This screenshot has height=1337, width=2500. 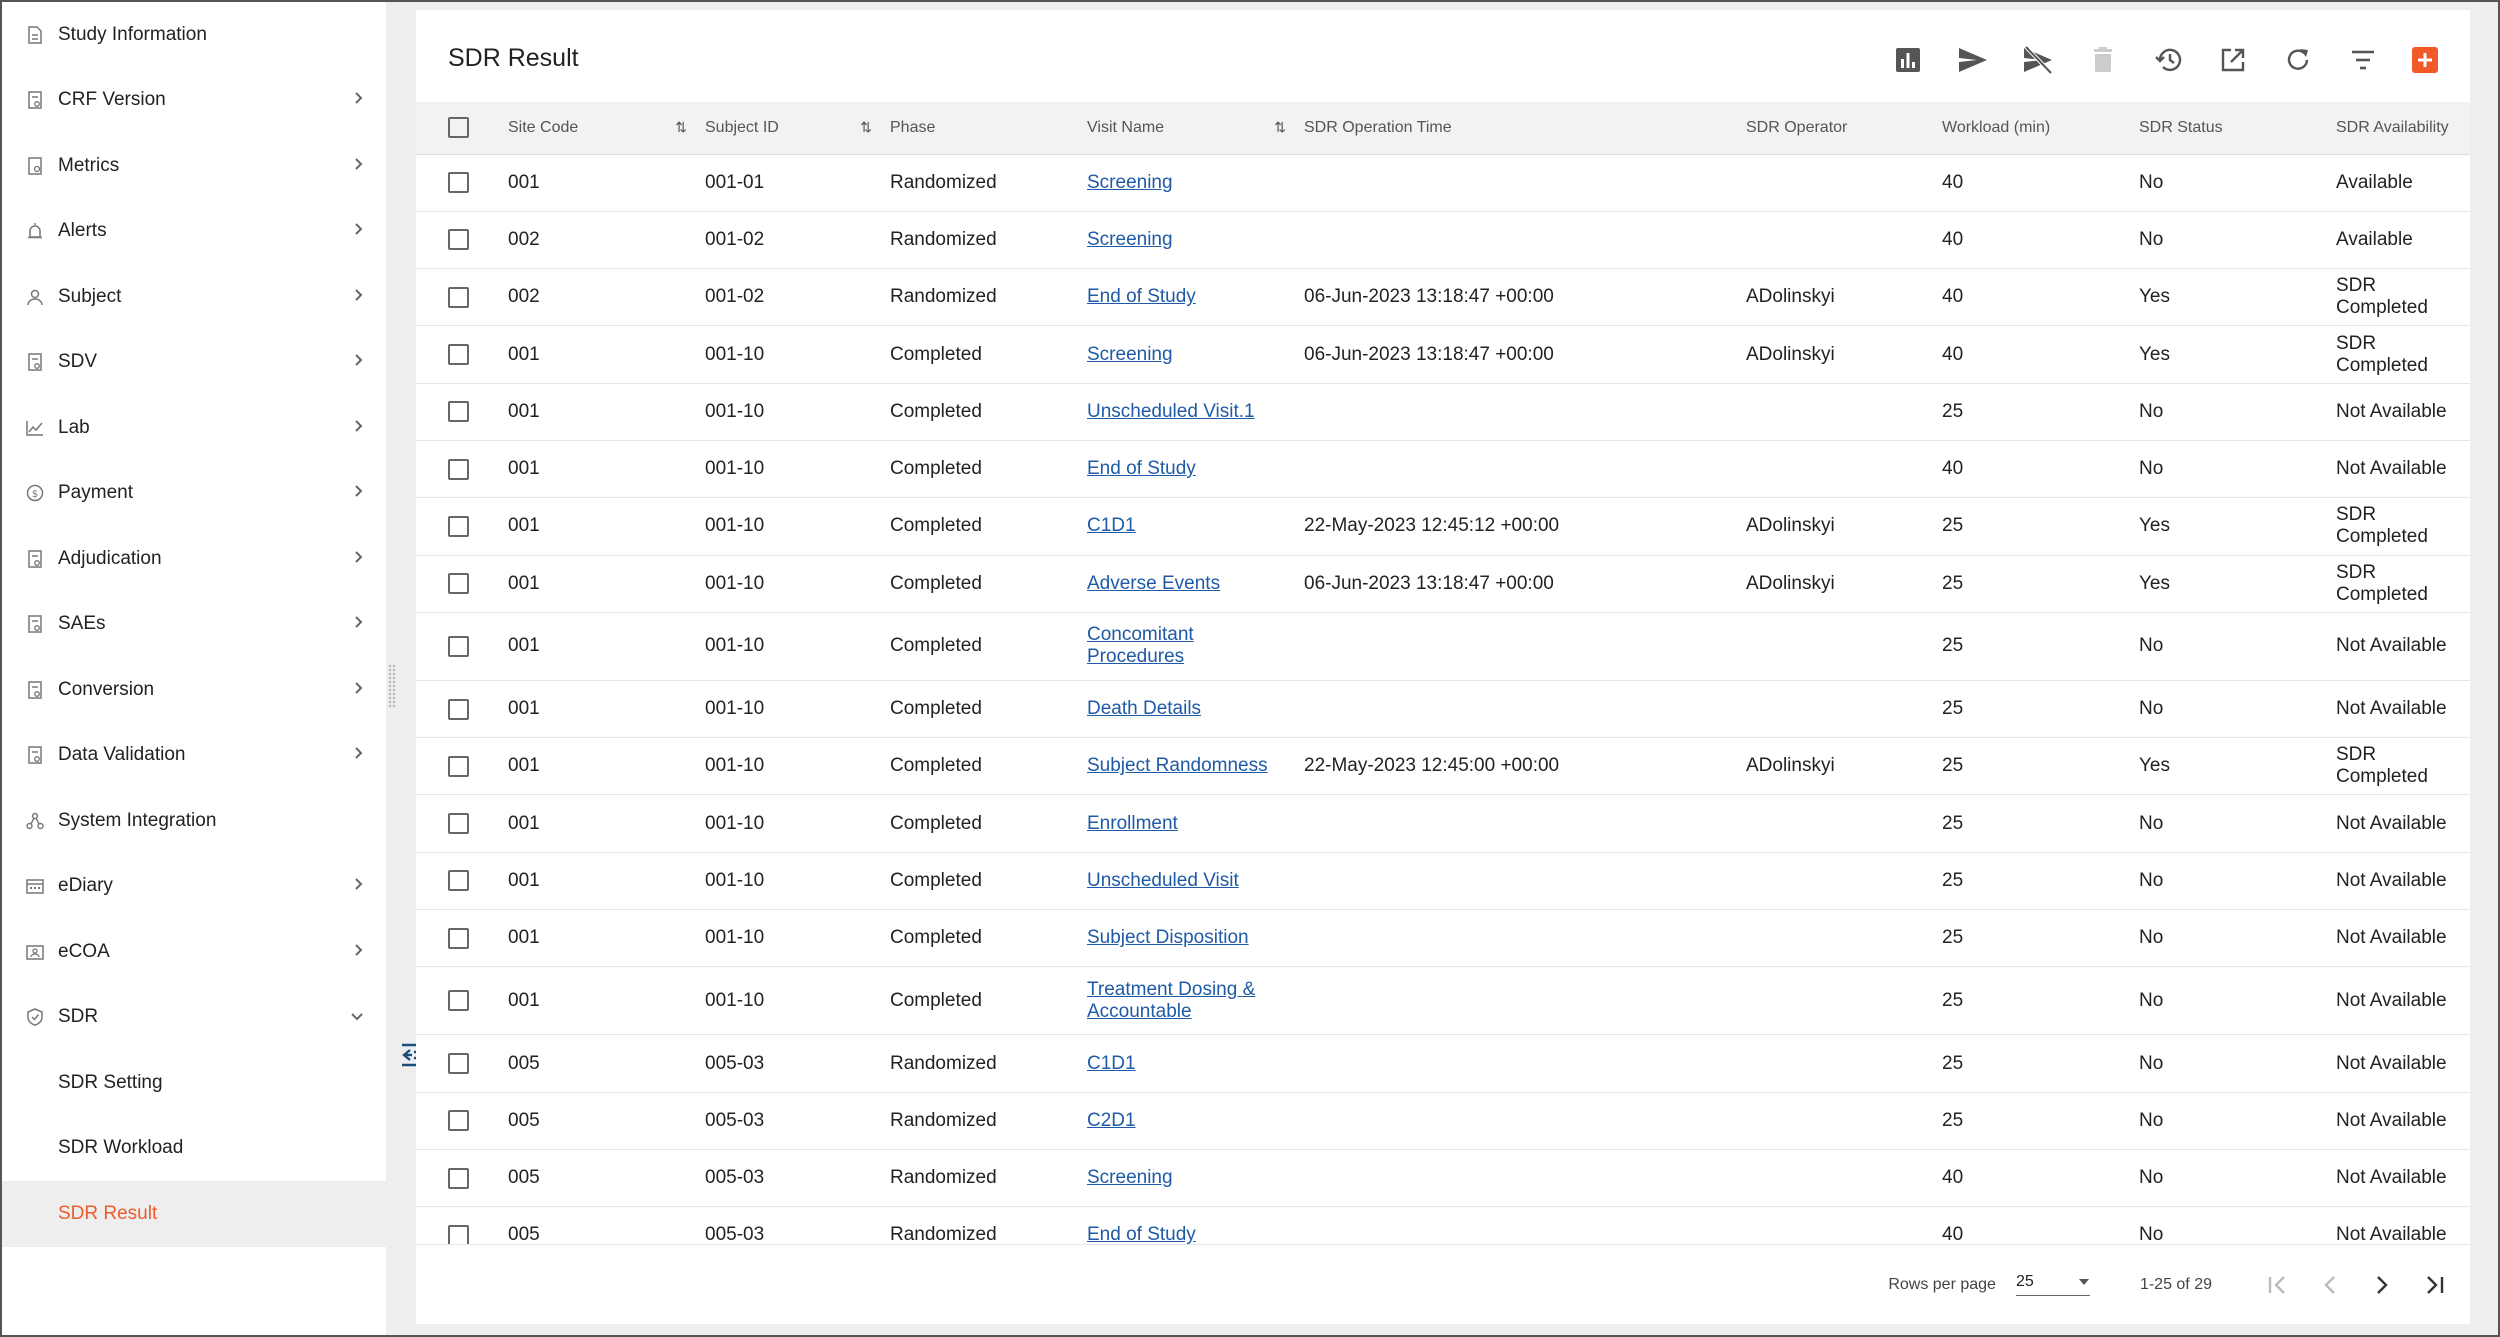 I want to click on rows-per-page-select: 25, so click(x=2052, y=1284).